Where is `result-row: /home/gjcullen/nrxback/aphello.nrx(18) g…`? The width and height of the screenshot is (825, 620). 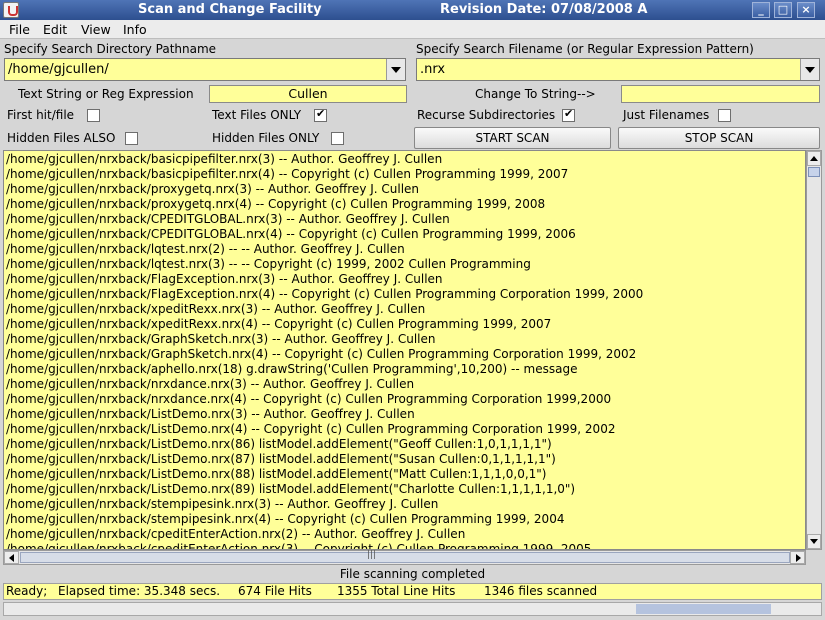 result-row: /home/gjcullen/nrxback/aphello.nrx(18) g… is located at coordinates (291, 369).